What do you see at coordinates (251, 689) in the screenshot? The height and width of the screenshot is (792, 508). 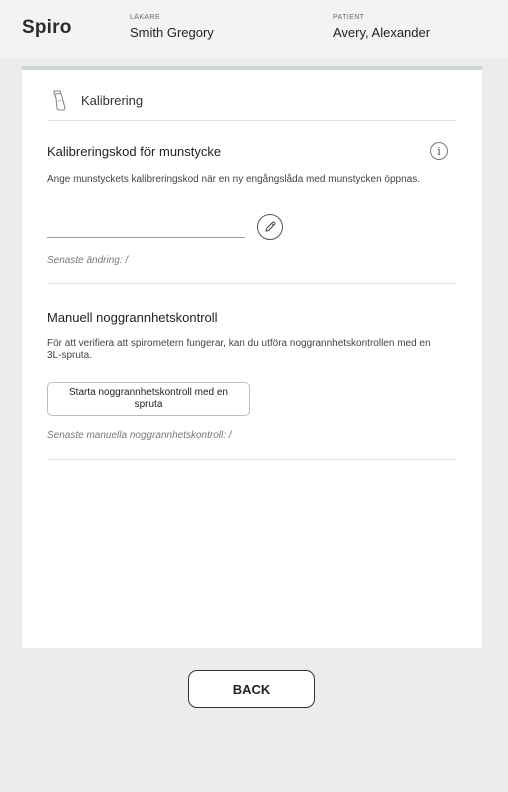 I see `back-button: BACK` at bounding box center [251, 689].